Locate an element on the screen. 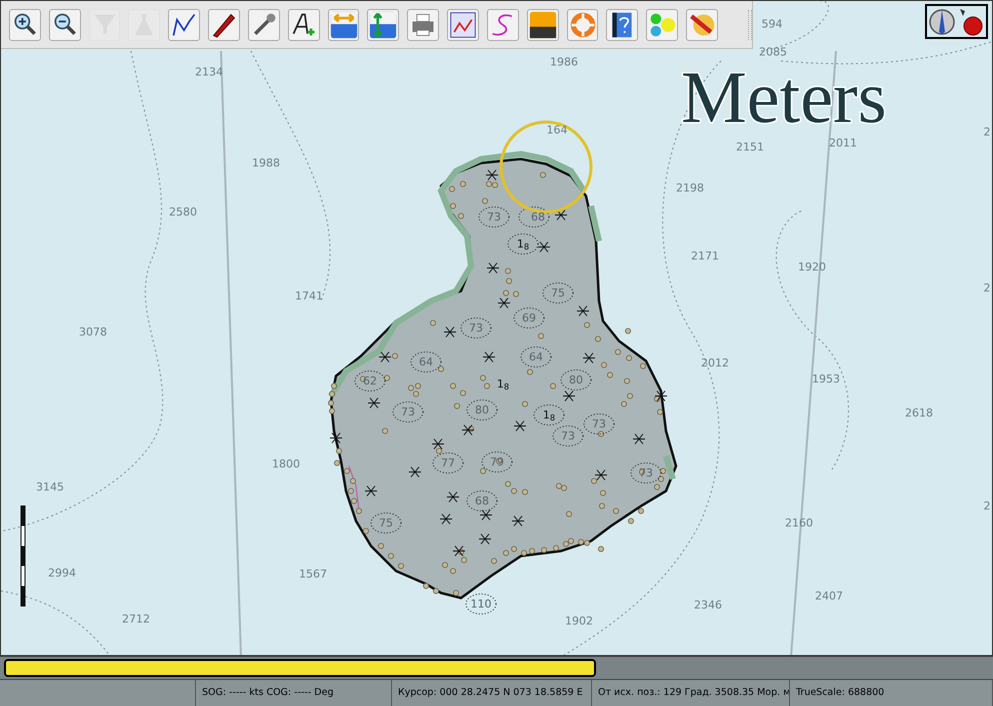 The image size is (993, 706). printer-button is located at coordinates (423, 24).